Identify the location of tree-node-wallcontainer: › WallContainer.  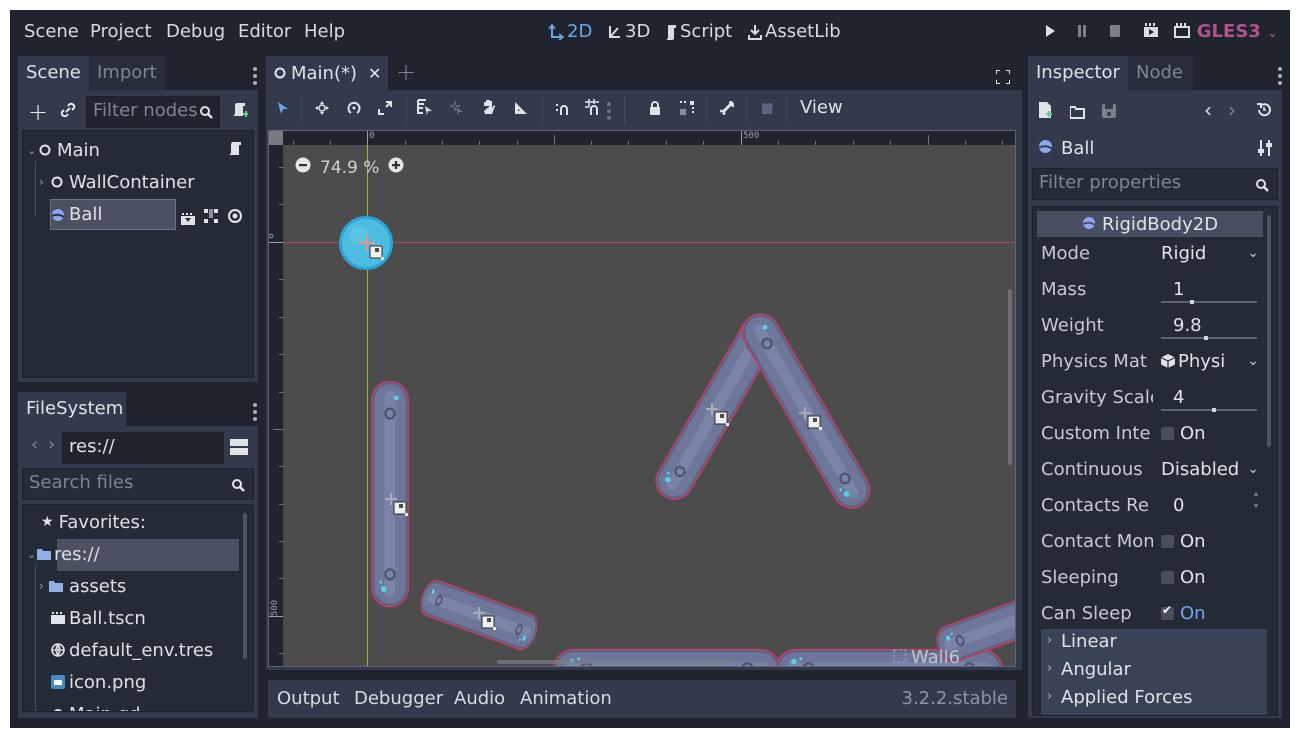
(117, 182).